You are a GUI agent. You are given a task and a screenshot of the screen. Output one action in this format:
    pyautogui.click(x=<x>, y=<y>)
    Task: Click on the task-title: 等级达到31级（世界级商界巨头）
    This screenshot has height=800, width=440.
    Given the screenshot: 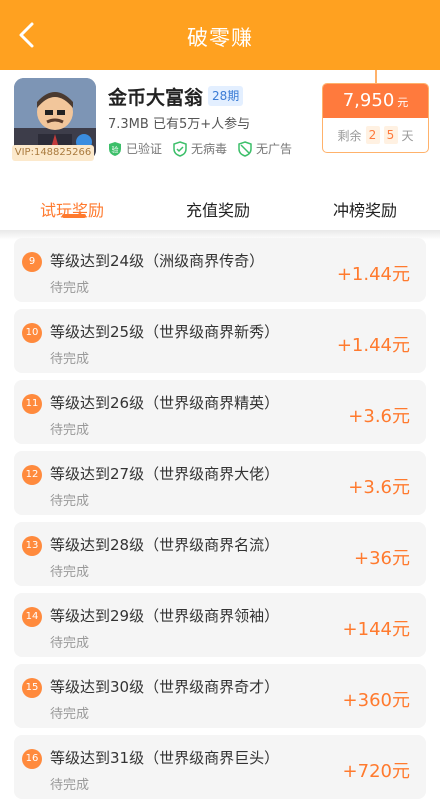 What is the action you would take?
    pyautogui.click(x=165, y=758)
    